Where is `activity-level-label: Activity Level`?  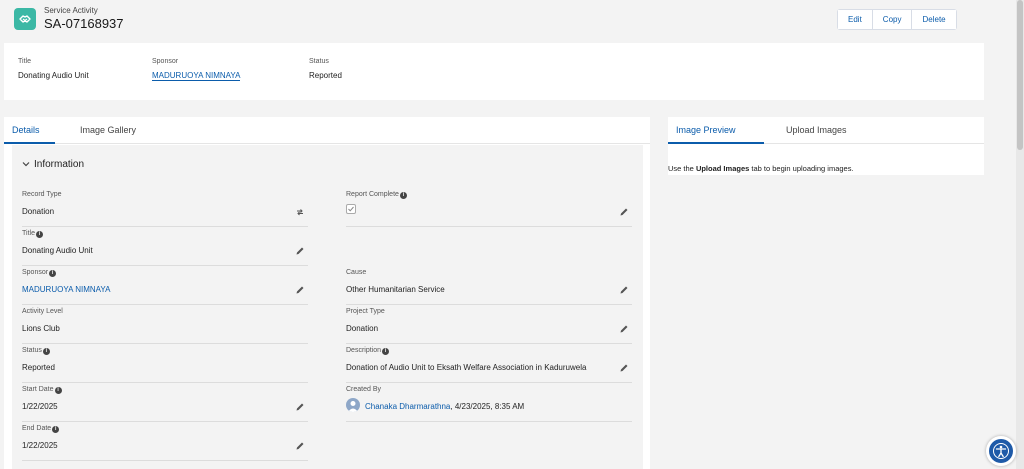
activity-level-label: Activity Level is located at coordinates (42, 311).